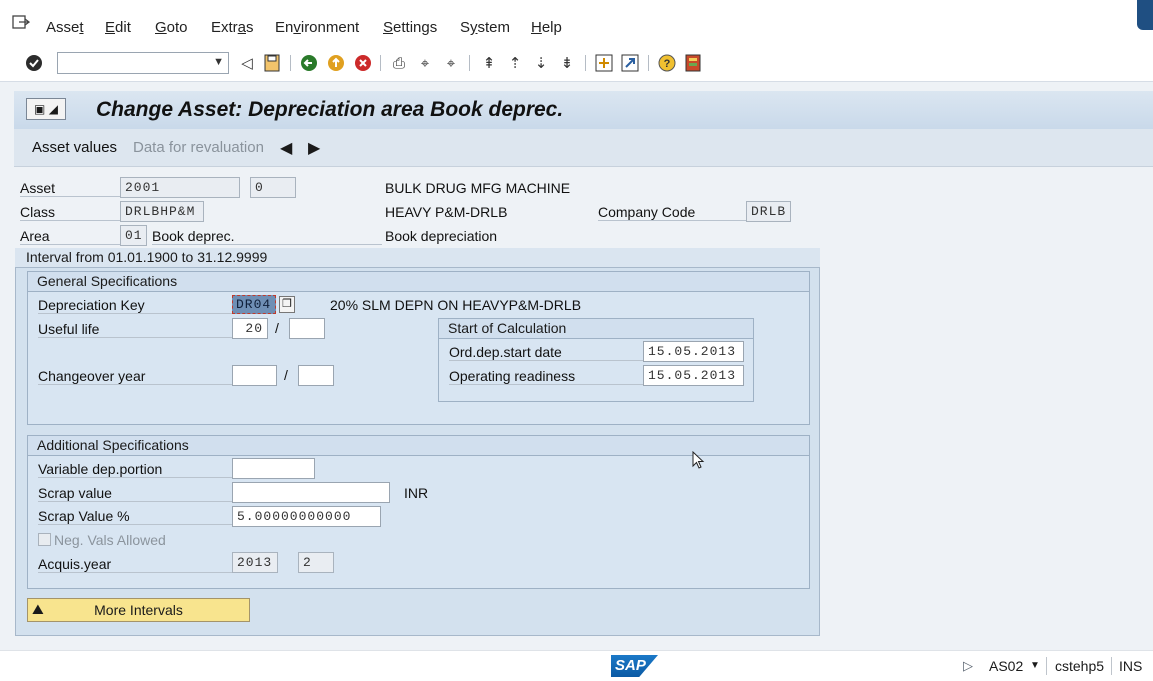 The width and height of the screenshot is (1153, 681). Describe the element at coordinates (541, 63) in the screenshot. I see `next-page-icon: ⇣` at that location.